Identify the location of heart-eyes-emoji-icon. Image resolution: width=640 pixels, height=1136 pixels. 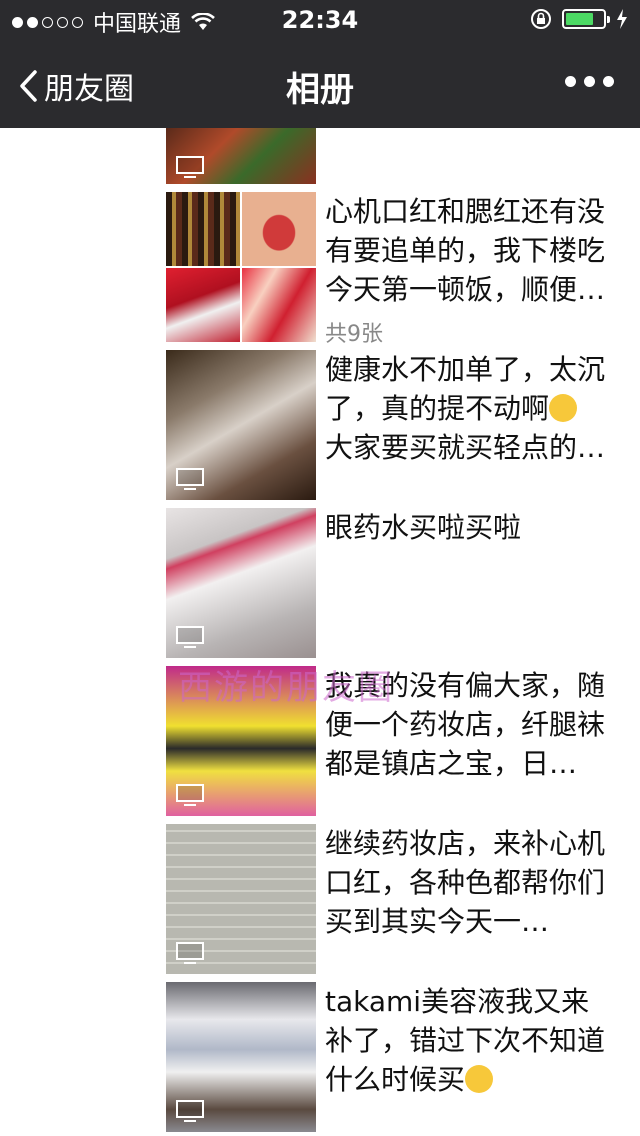
(479, 1079).